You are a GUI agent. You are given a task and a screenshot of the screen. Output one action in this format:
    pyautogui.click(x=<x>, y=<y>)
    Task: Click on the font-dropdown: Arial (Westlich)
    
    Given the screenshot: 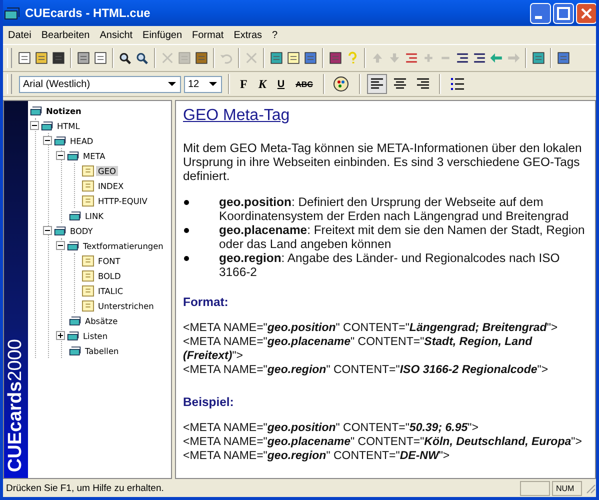 What is the action you would take?
    pyautogui.click(x=100, y=84)
    